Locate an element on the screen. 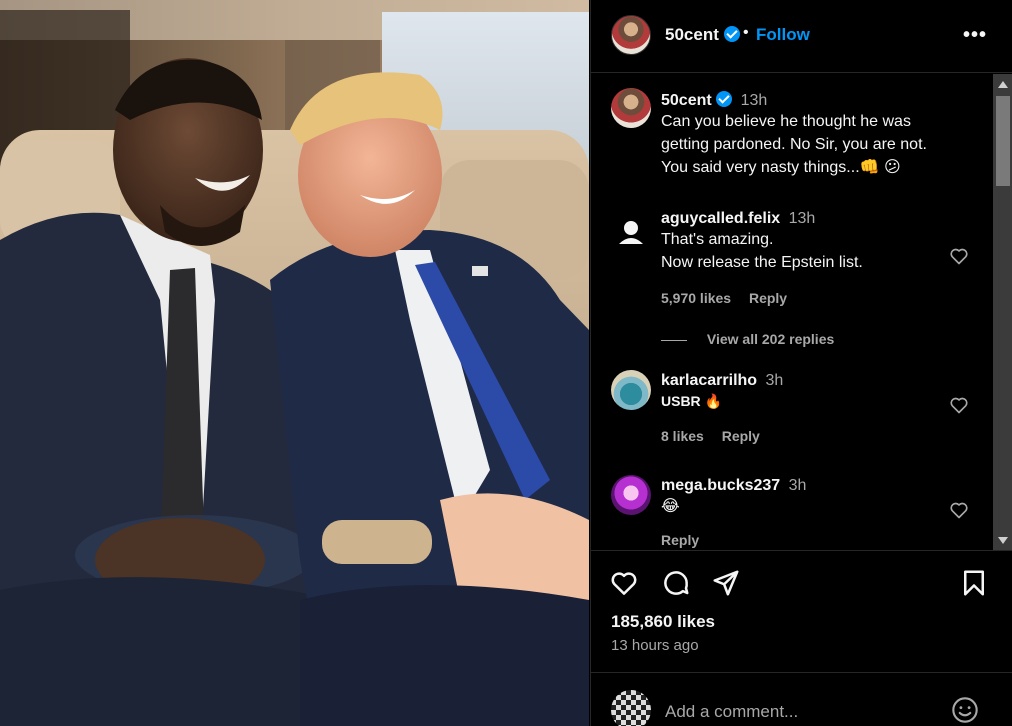 The height and width of the screenshot is (726, 1012). comment-block: mega.bucks237 3h 😂 is located at coordinates (811, 497).